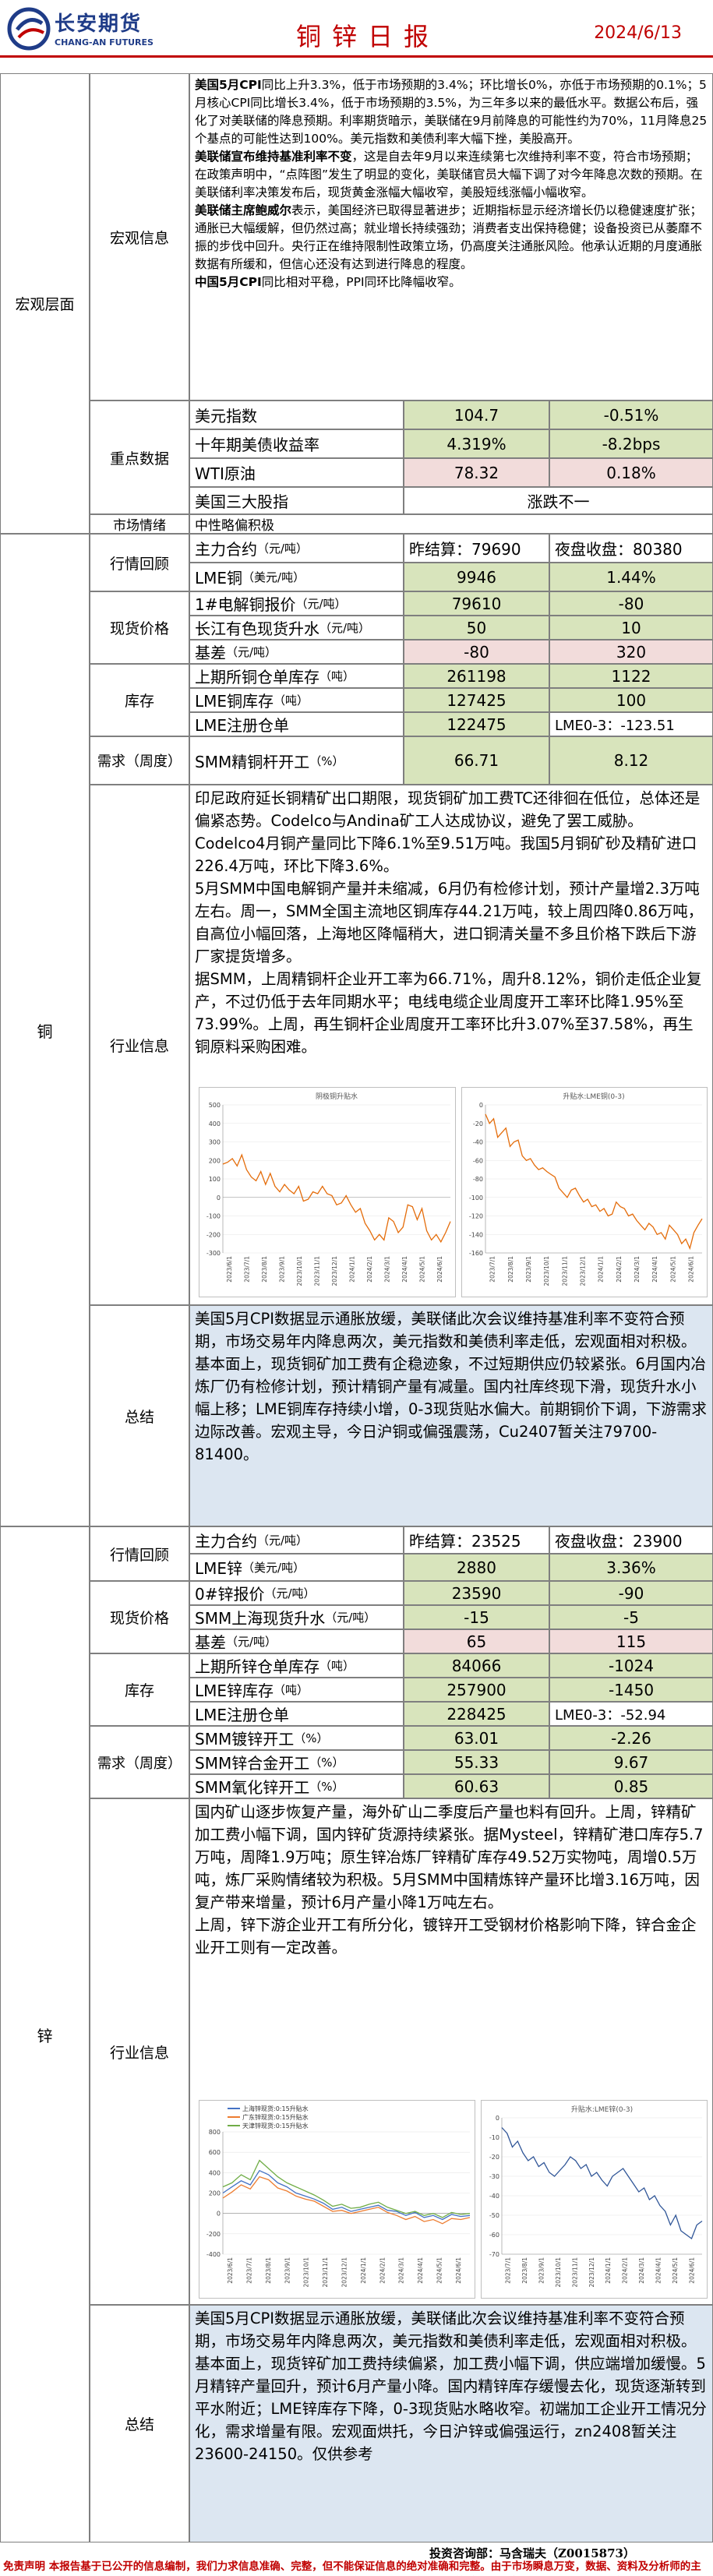 This screenshot has width=713, height=2576. I want to click on x-tick-label: 2023/11/1, so click(564, 1271).